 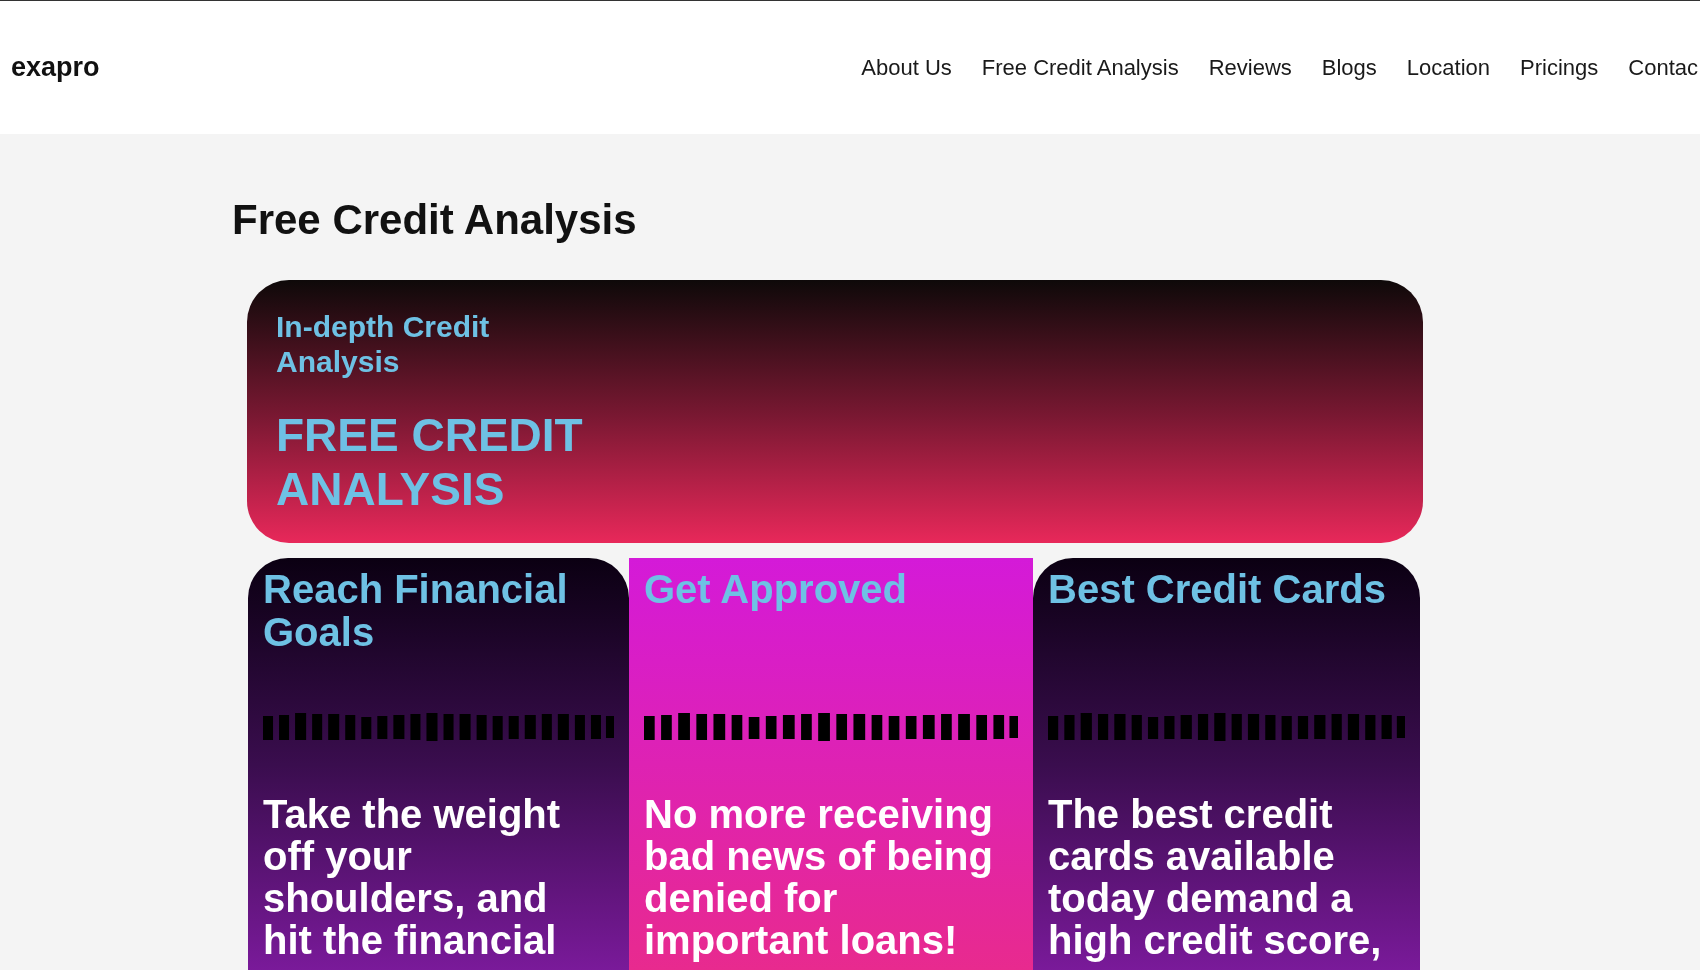 What do you see at coordinates (416, 611) in the screenshot?
I see `card-title: Reach Financial Goals` at bounding box center [416, 611].